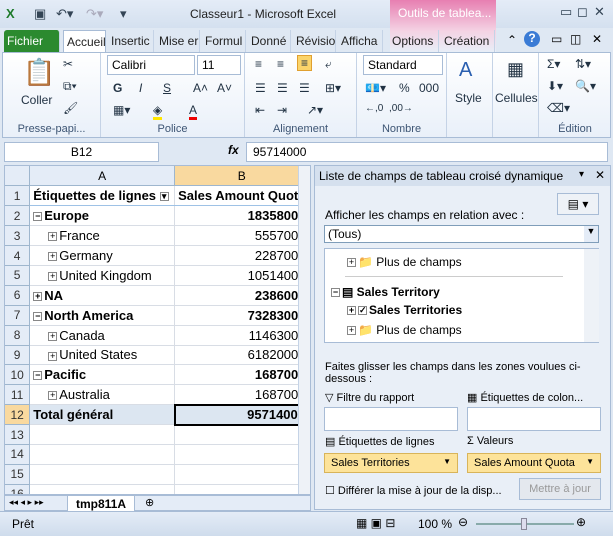  I want to click on doc-close-icon: ✕, so click(597, 39).